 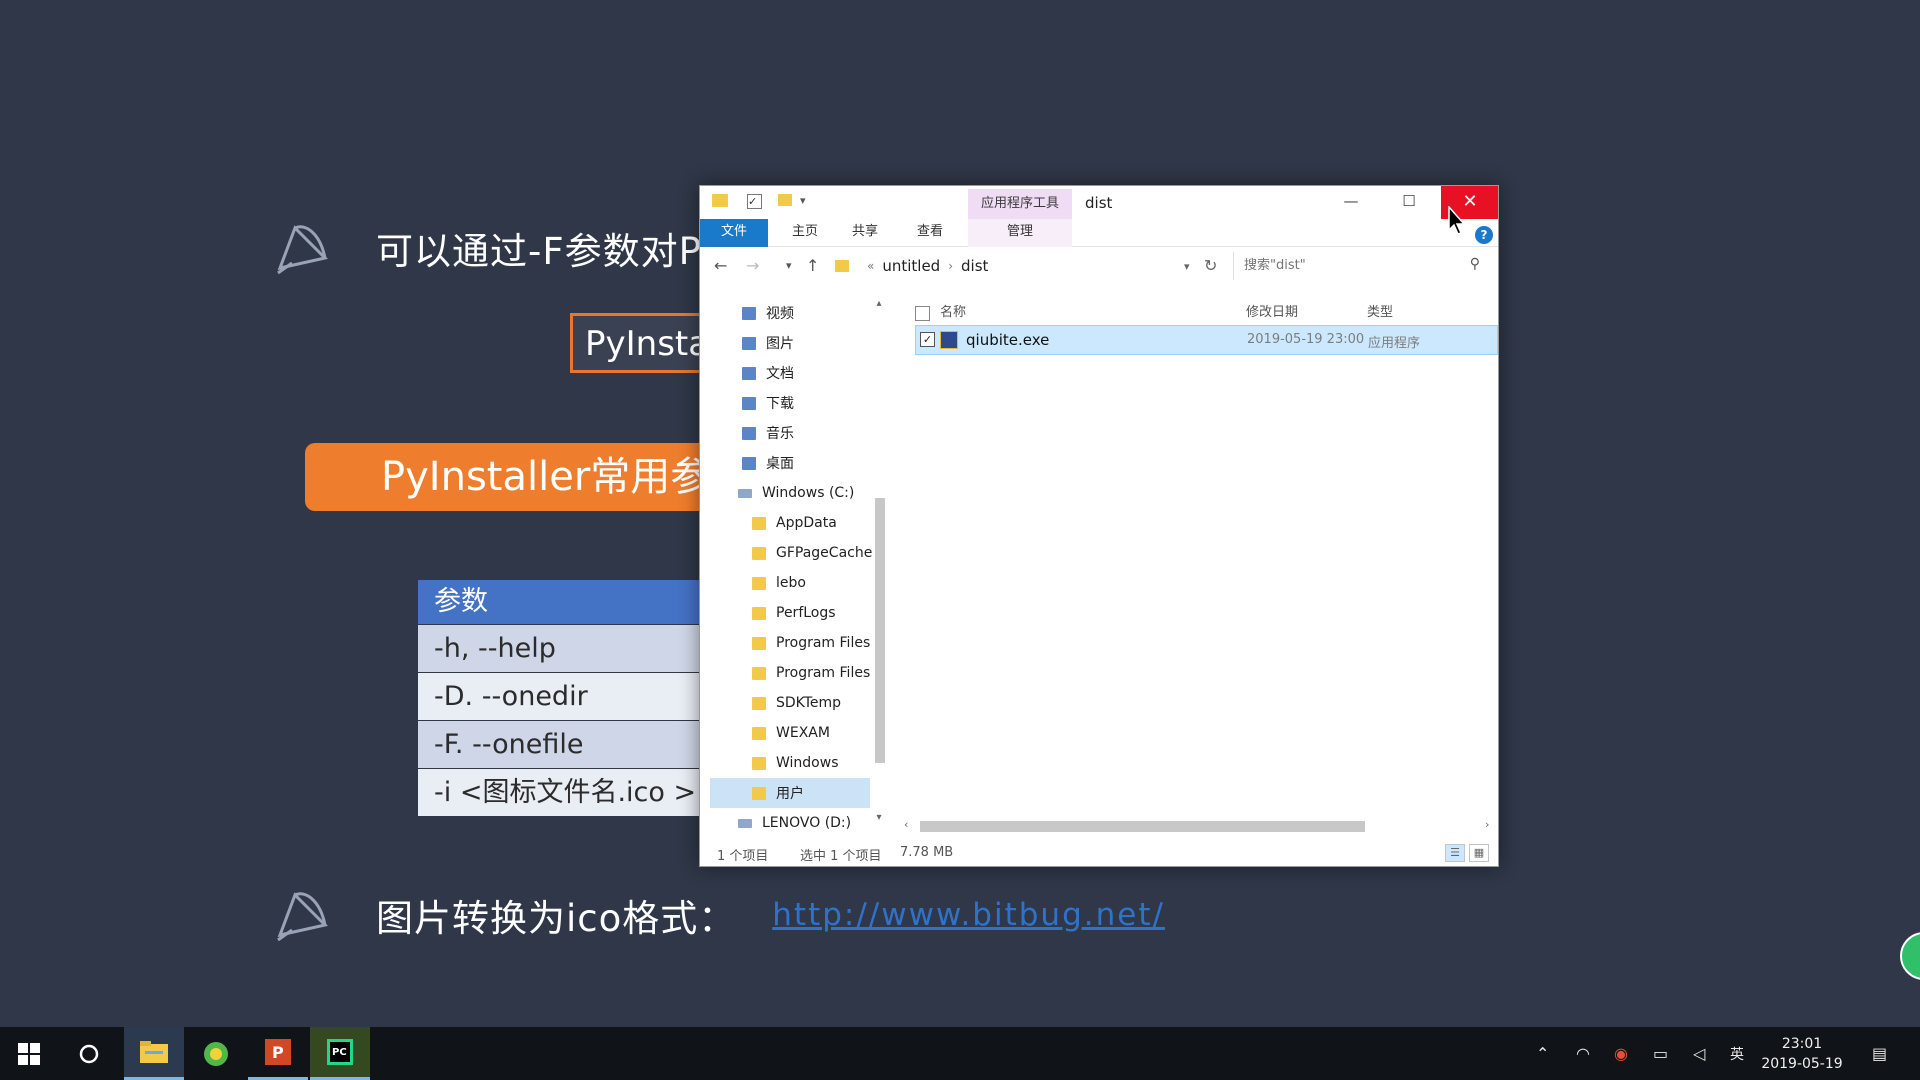 What do you see at coordinates (796, 493) in the screenshot?
I see `nav-item-drive-c: Windows (C:)` at bounding box center [796, 493].